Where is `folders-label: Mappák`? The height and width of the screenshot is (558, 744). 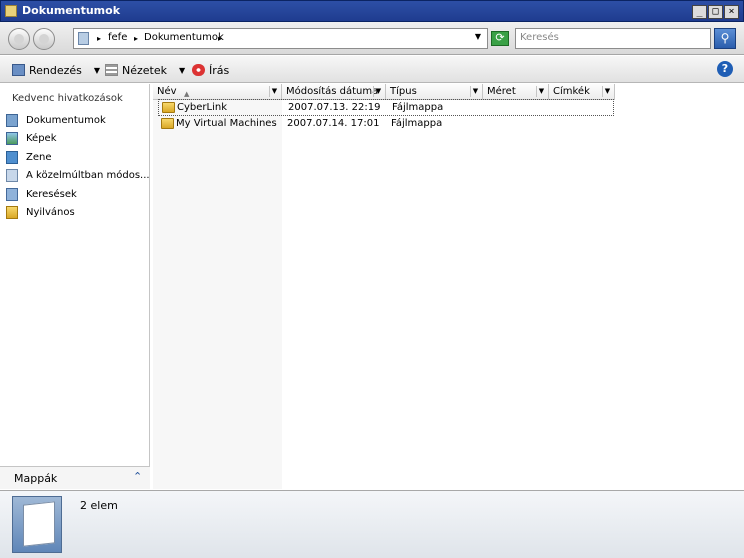 folders-label: Mappák is located at coordinates (36, 478).